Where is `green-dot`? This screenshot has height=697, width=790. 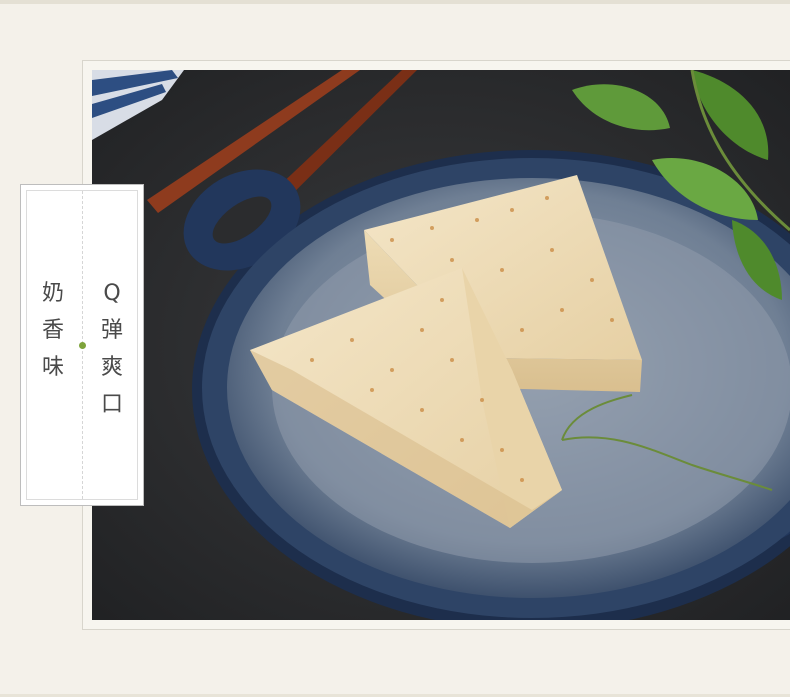
green-dot is located at coordinates (82, 345).